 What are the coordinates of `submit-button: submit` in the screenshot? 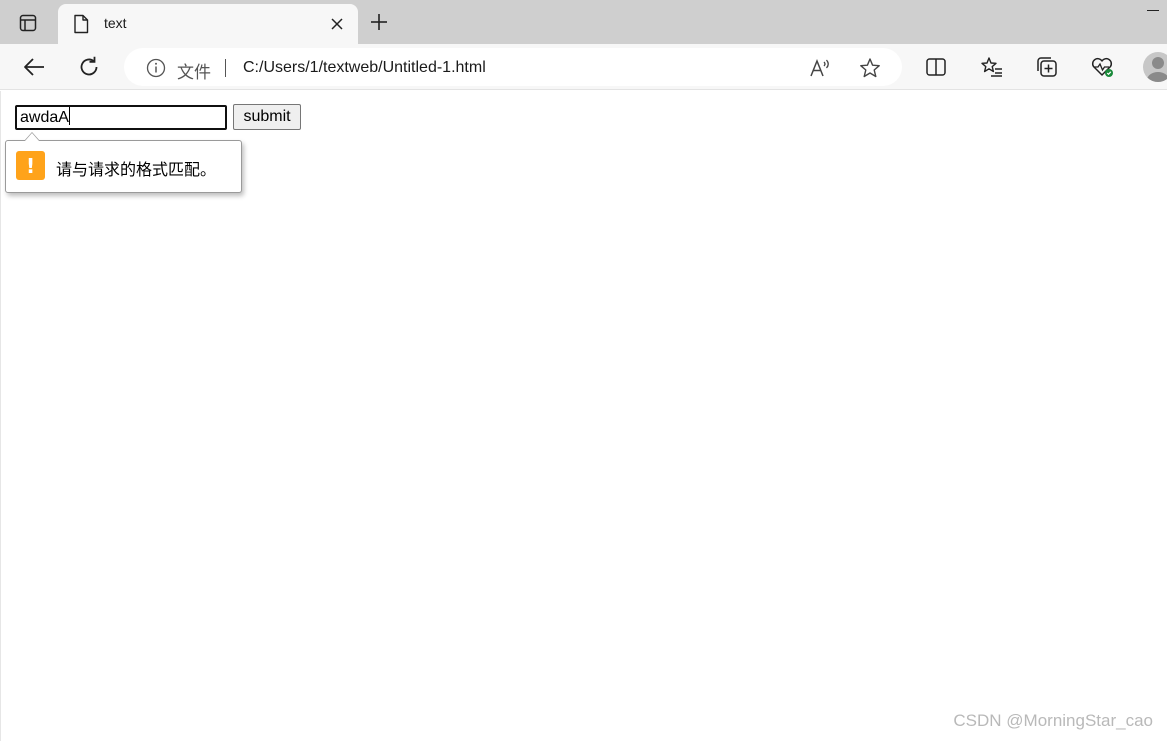 It's located at (267, 117).